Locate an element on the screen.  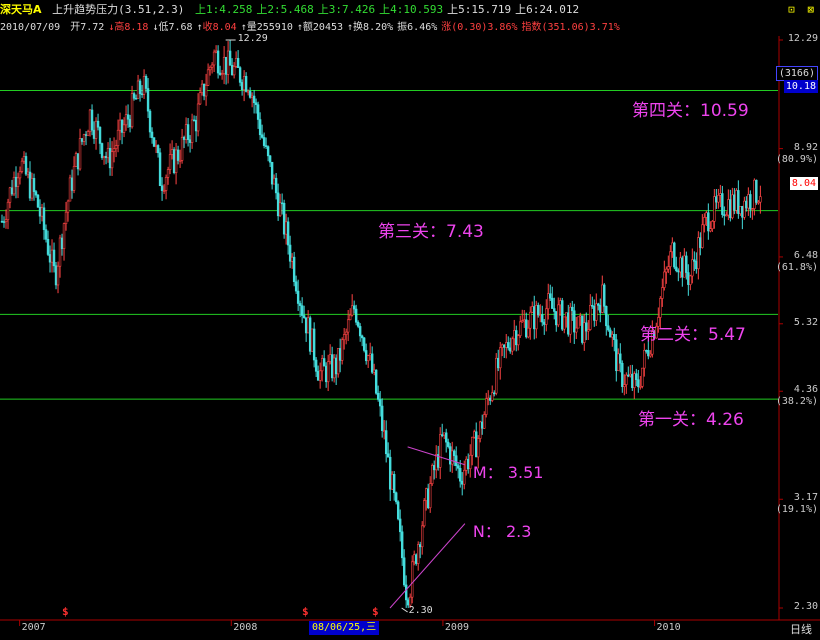
y-tick-label: 8.92 is located at coordinates (805, 147).